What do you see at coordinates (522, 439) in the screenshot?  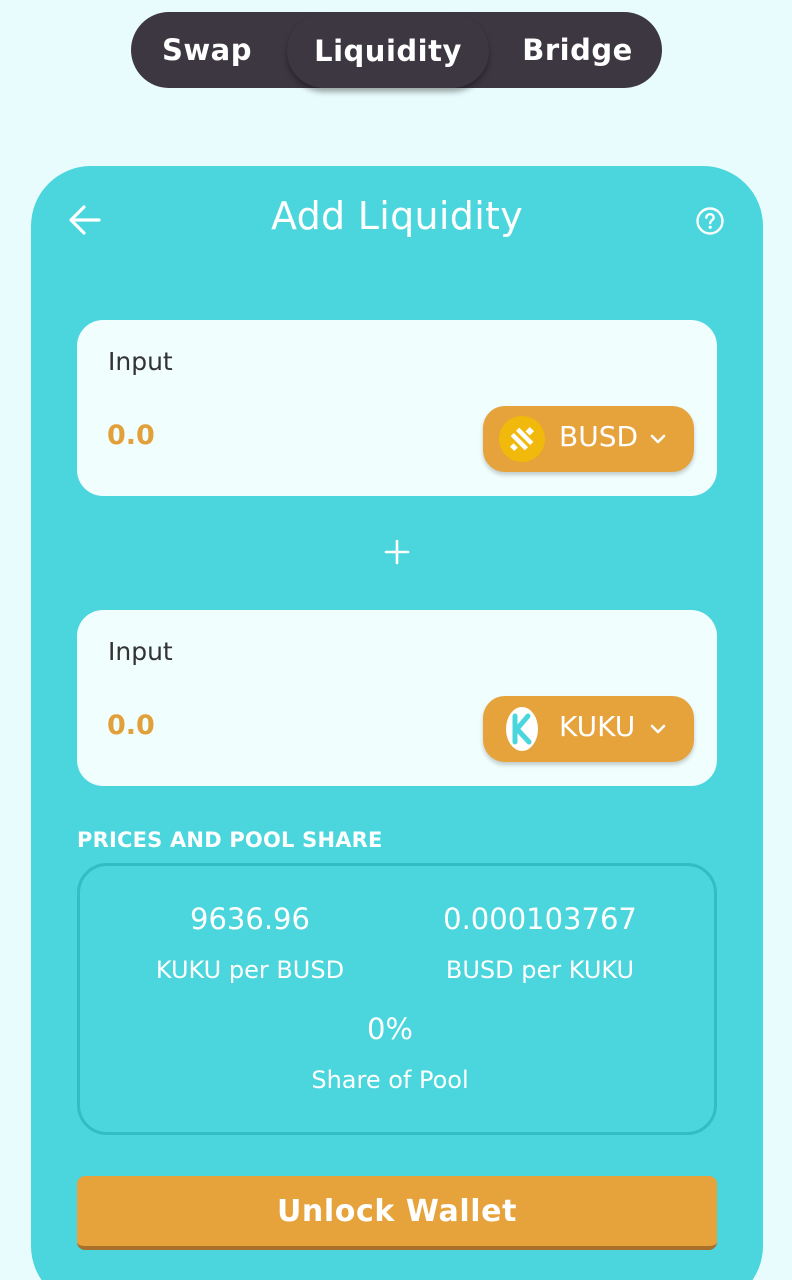 I see `busd-logo-icon` at bounding box center [522, 439].